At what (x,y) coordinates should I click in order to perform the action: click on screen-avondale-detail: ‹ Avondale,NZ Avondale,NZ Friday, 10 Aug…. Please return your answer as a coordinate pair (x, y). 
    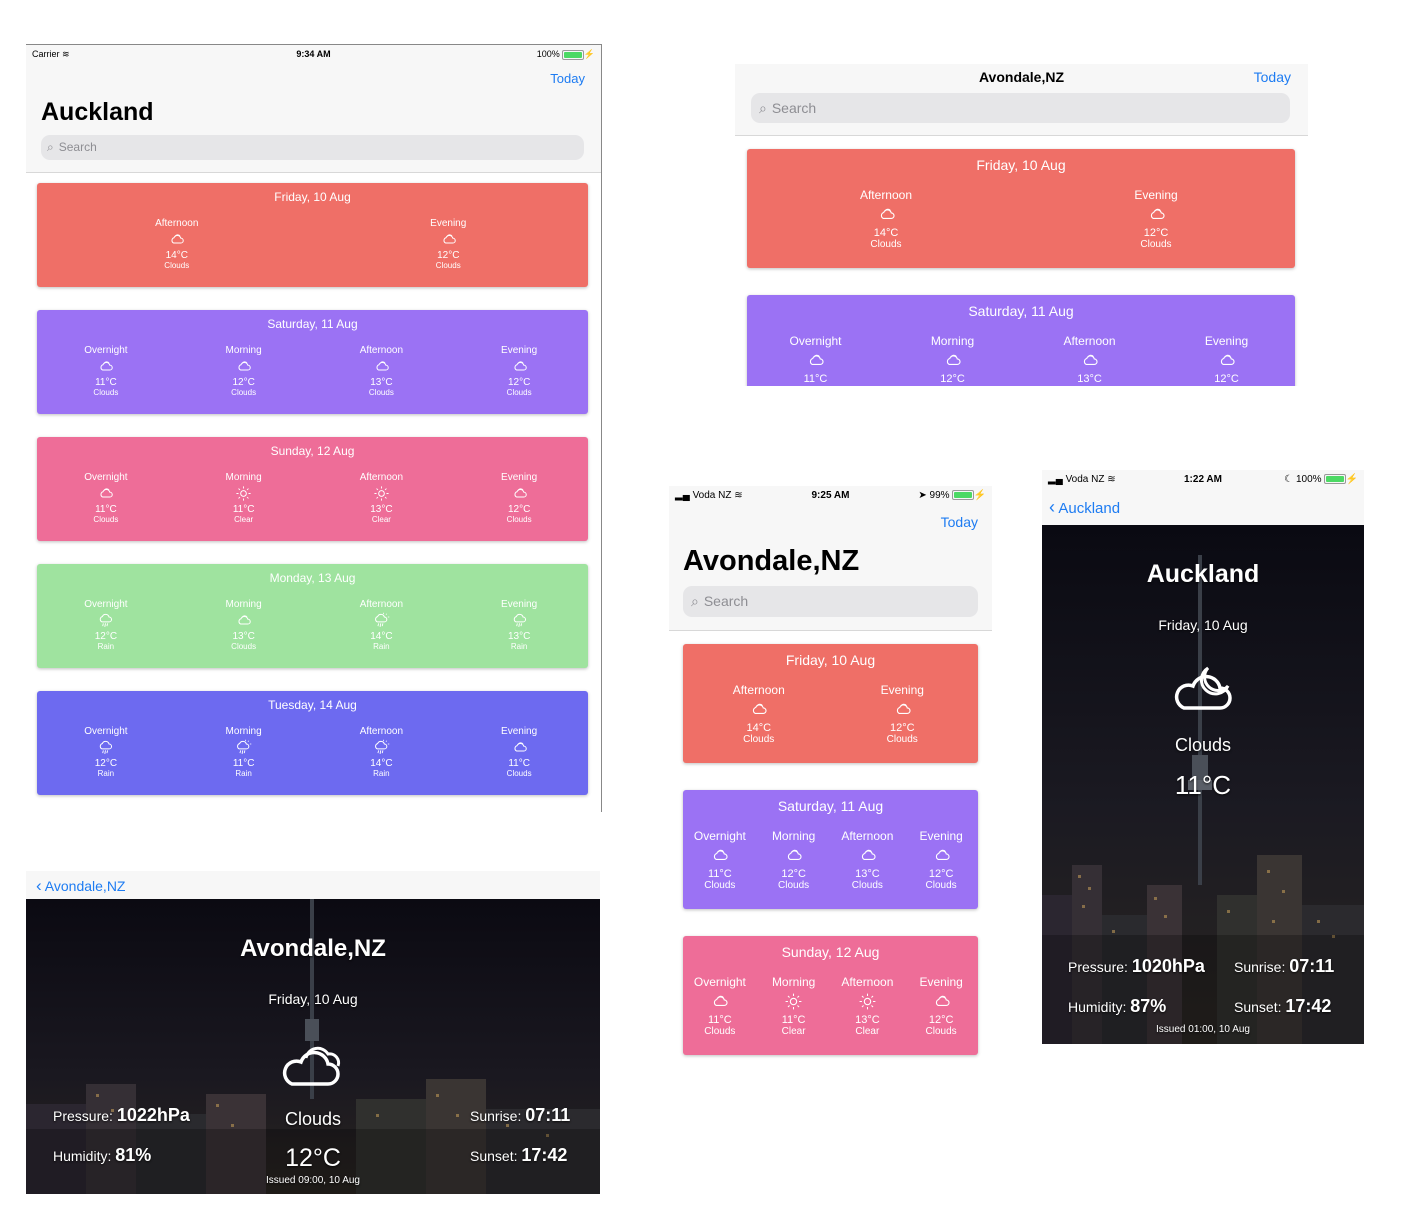
    Looking at the image, I should click on (313, 1032).